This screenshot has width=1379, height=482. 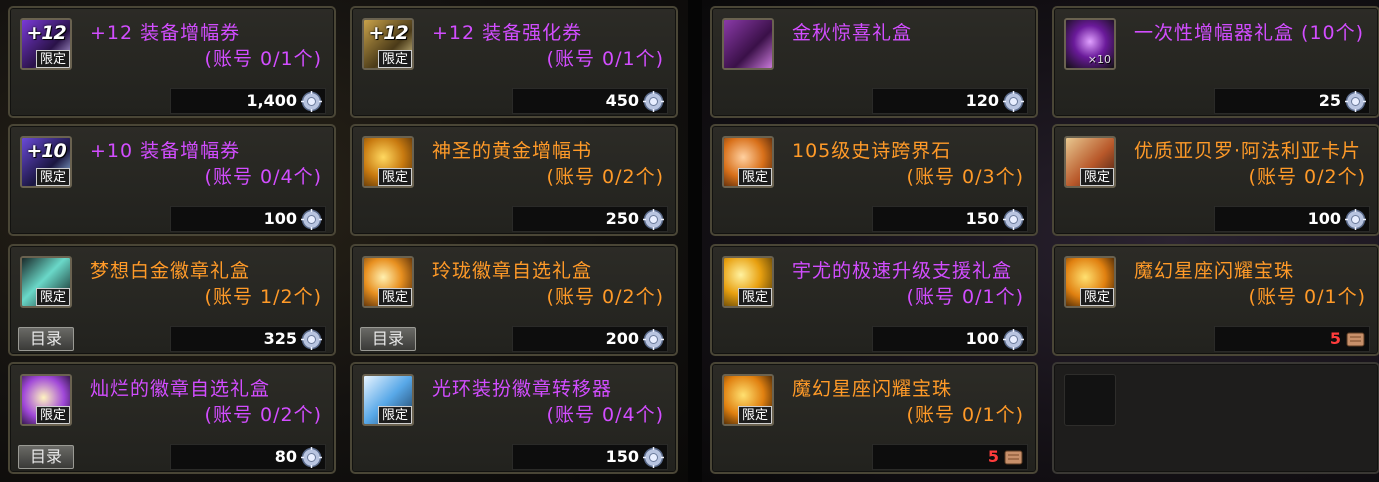 I want to click on scroll-currency-icon, so click(x=1355, y=339).